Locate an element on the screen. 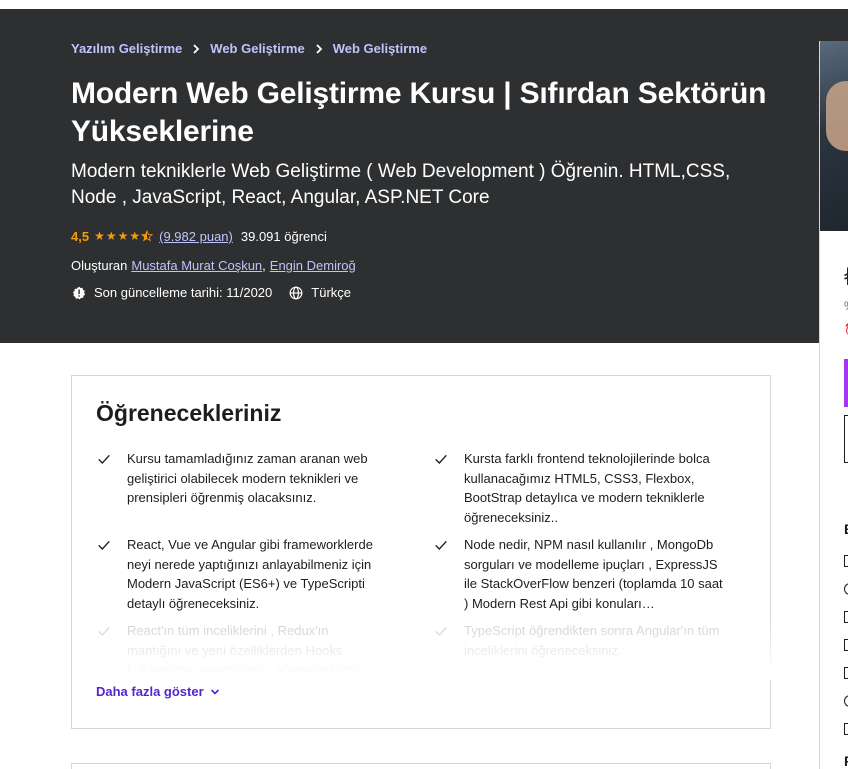 The image size is (848, 769). add-to-cart-button is located at coordinates (846, 383).